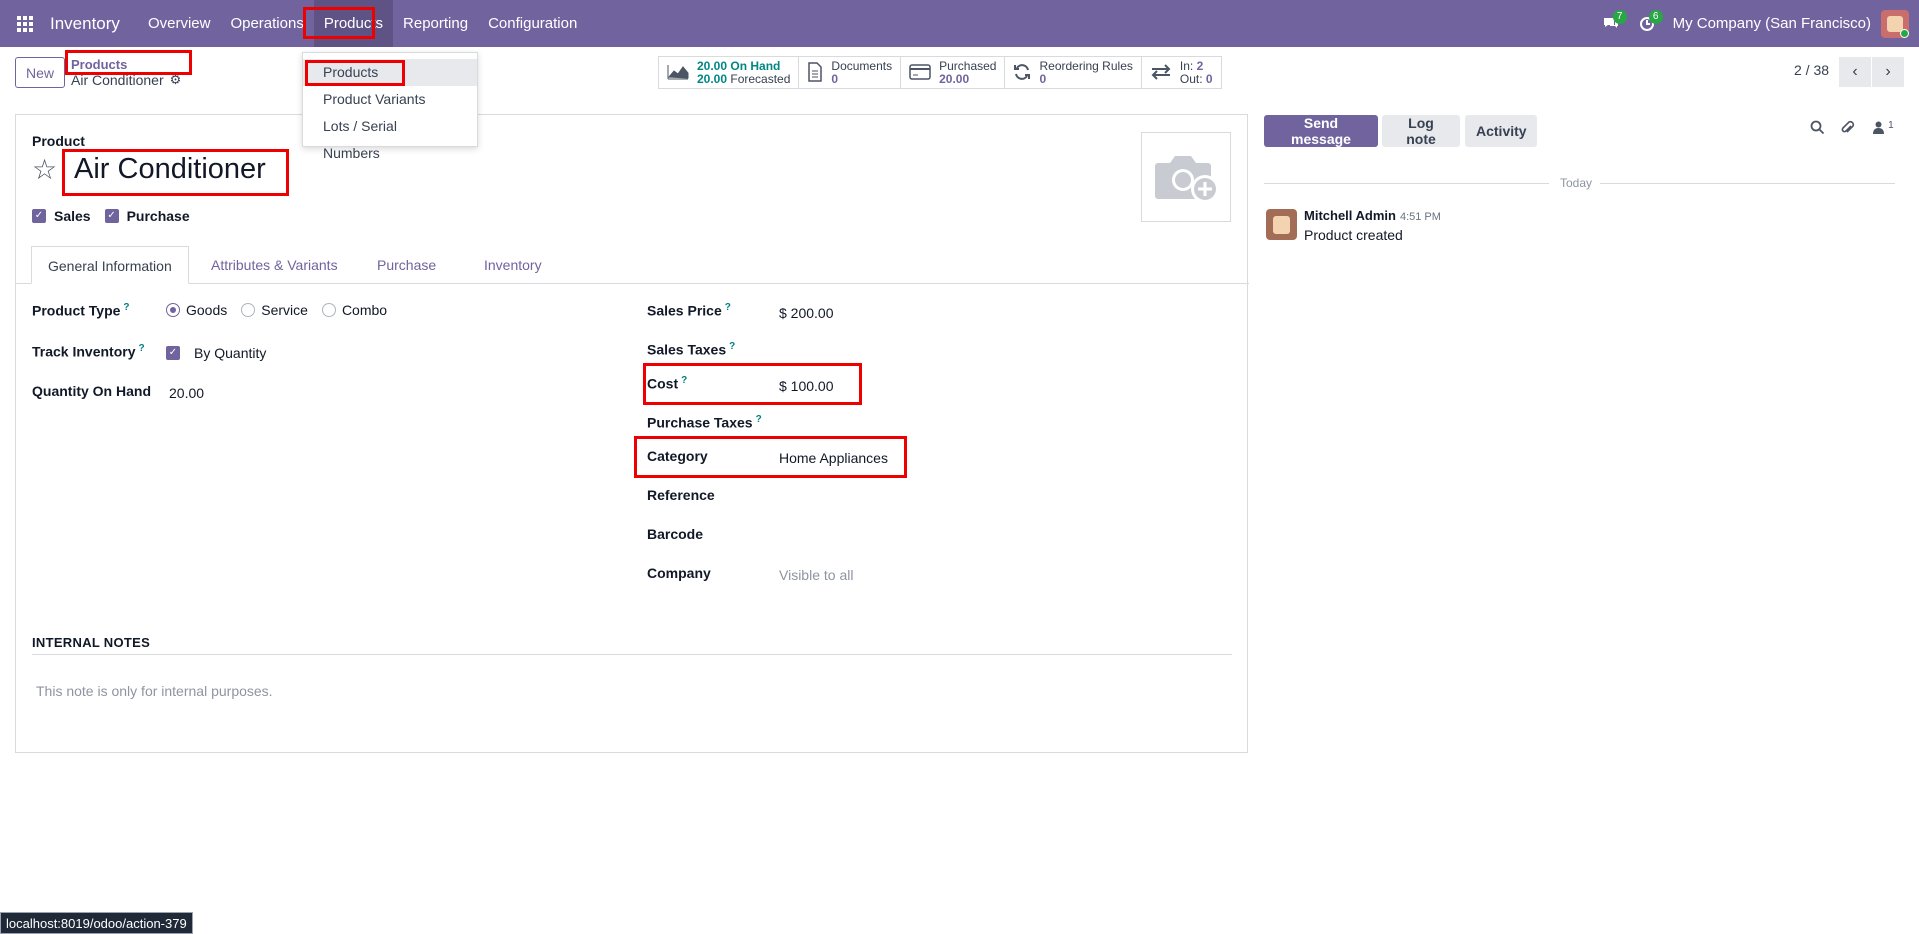 This screenshot has width=1919, height=934. I want to click on app-name: Inventory, so click(88, 24).